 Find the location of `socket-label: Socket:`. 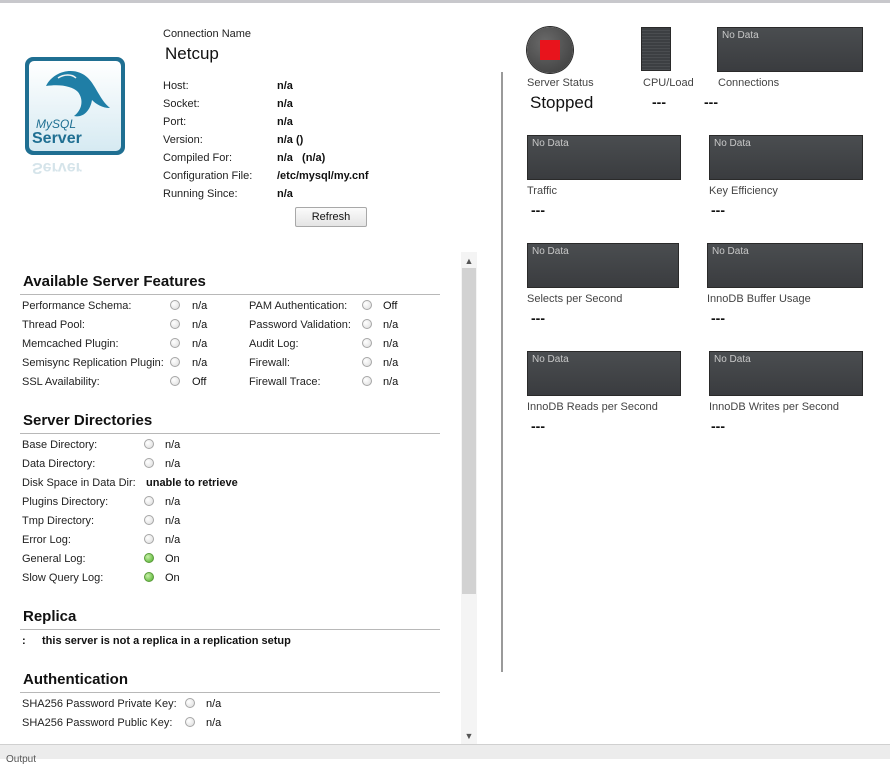

socket-label: Socket: is located at coordinates (181, 104).